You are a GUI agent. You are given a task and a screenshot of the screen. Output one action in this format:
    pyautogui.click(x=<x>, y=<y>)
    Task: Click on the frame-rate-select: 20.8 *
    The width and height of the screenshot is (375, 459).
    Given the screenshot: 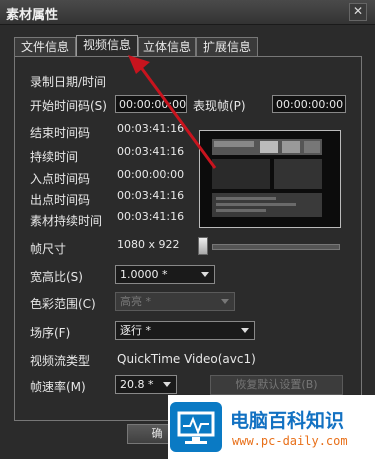 What is the action you would take?
    pyautogui.click(x=146, y=384)
    